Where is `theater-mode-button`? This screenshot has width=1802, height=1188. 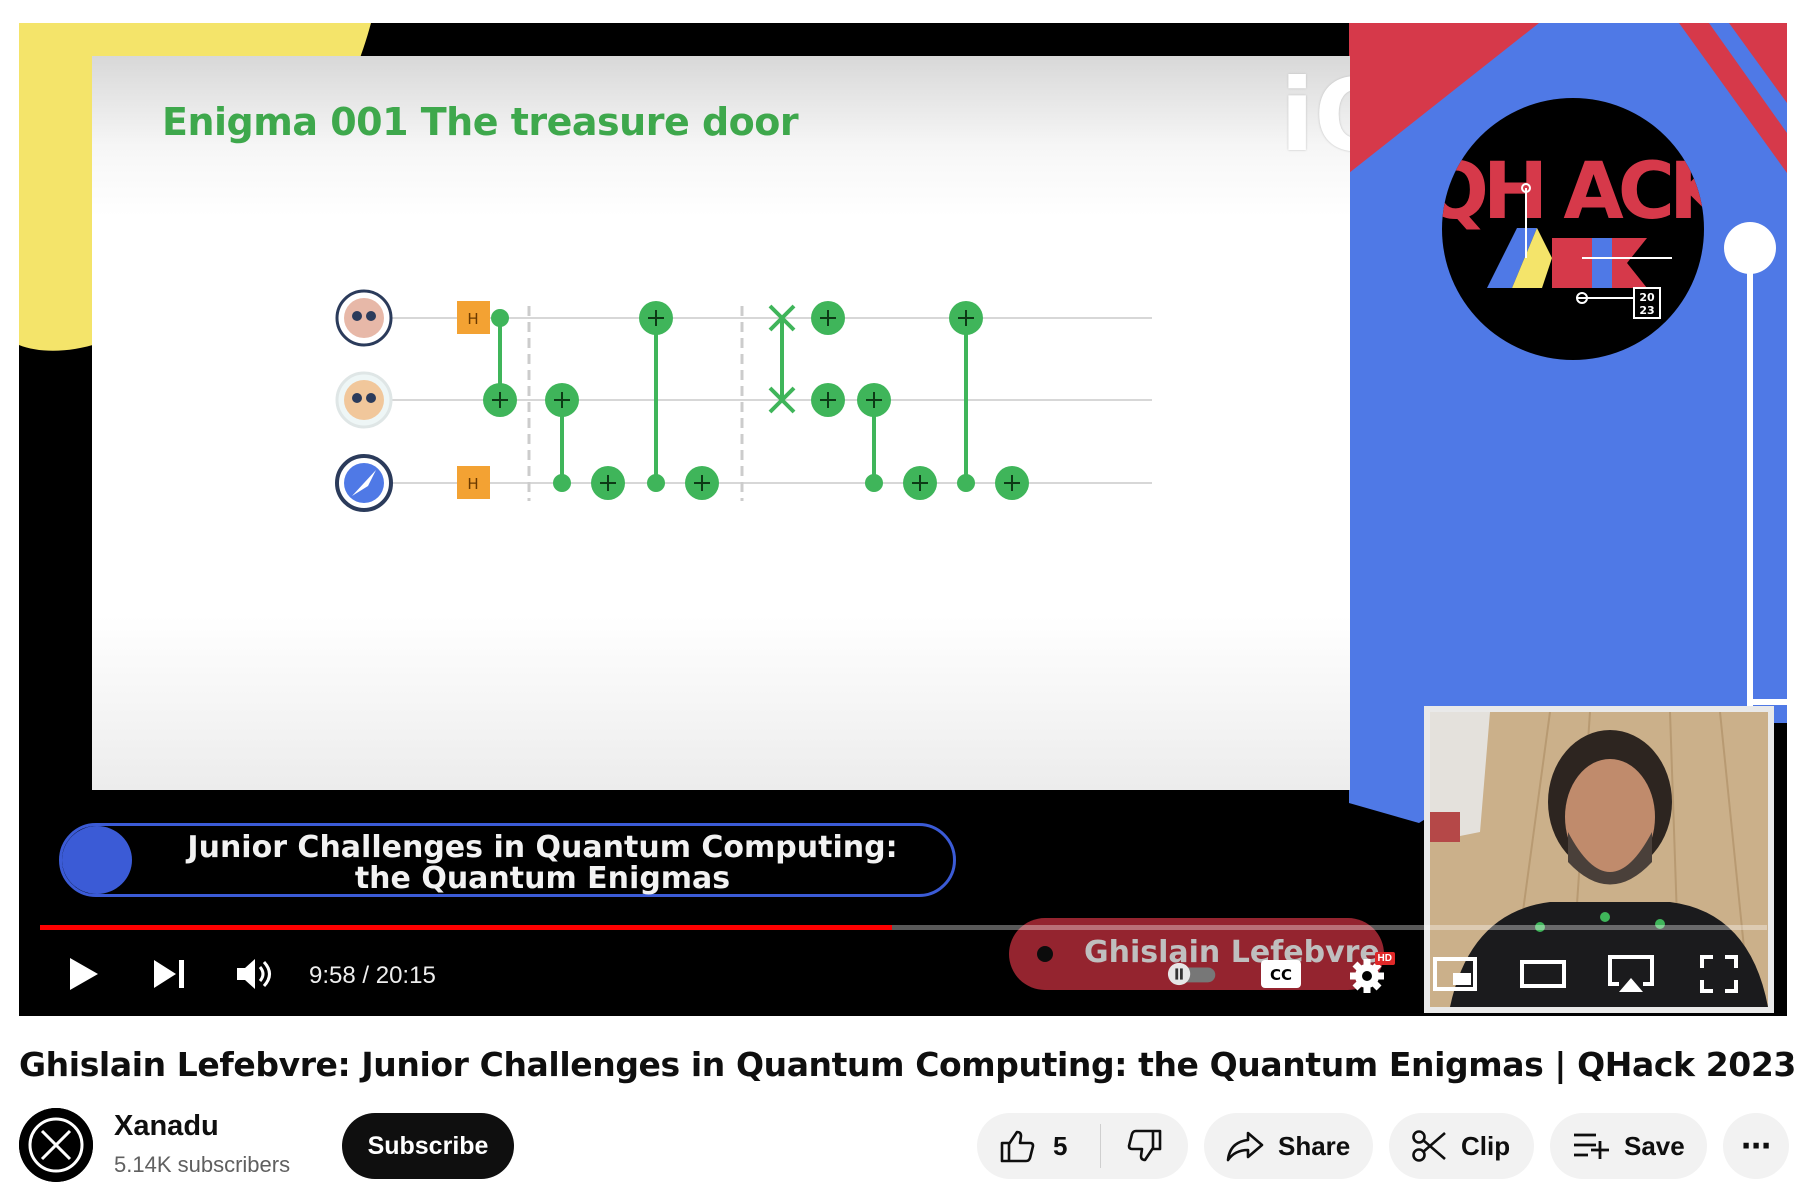 theater-mode-button is located at coordinates (1543, 974).